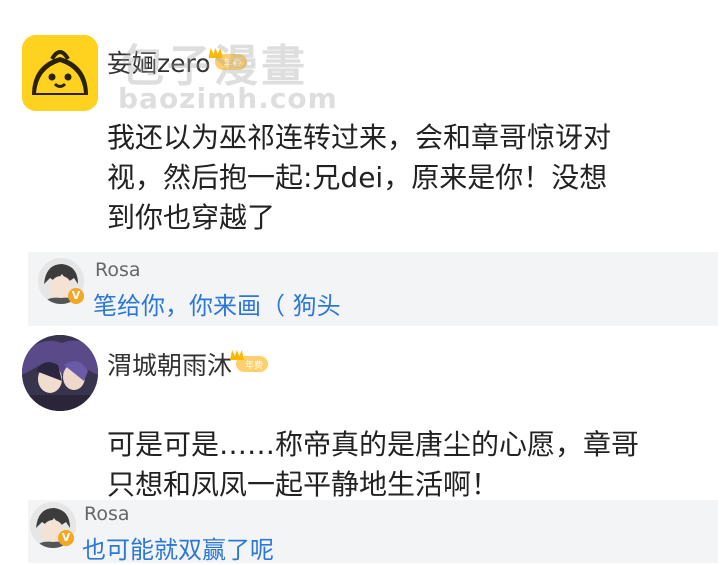 The image size is (720, 565). Describe the element at coordinates (217, 306) in the screenshot. I see `reply-text: 笔给你，你来画（ 狗头` at that location.